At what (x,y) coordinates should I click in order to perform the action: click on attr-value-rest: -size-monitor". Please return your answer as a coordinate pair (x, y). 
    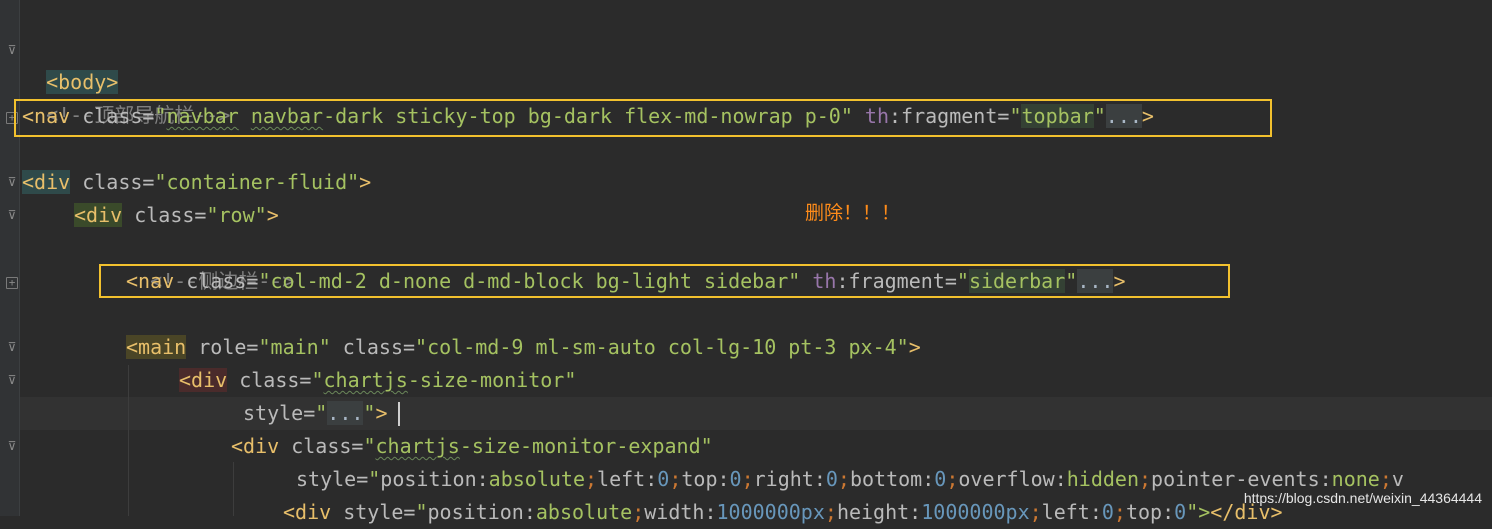
    Looking at the image, I should click on (492, 380).